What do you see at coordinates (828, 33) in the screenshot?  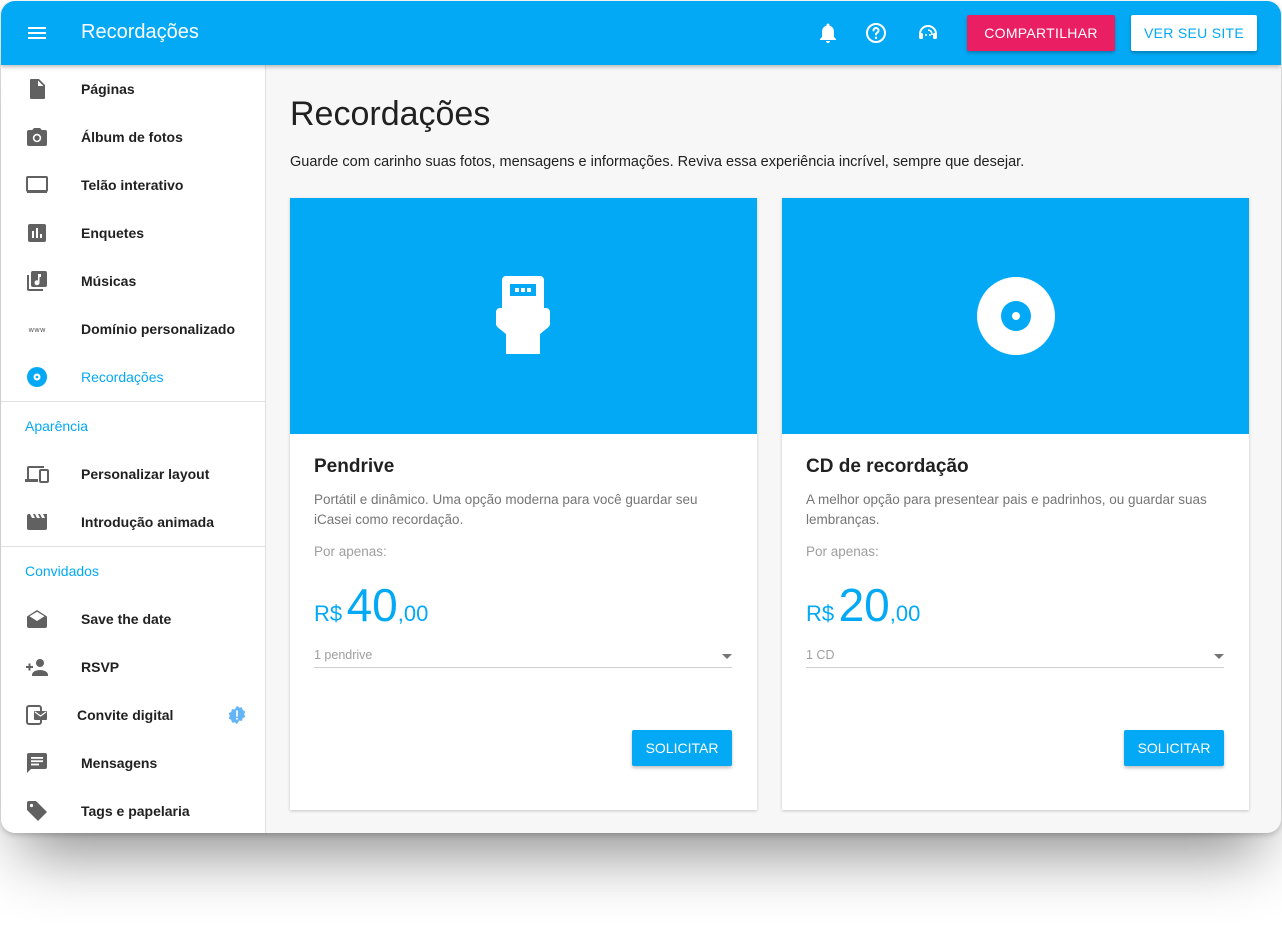 I see `bell-icon` at bounding box center [828, 33].